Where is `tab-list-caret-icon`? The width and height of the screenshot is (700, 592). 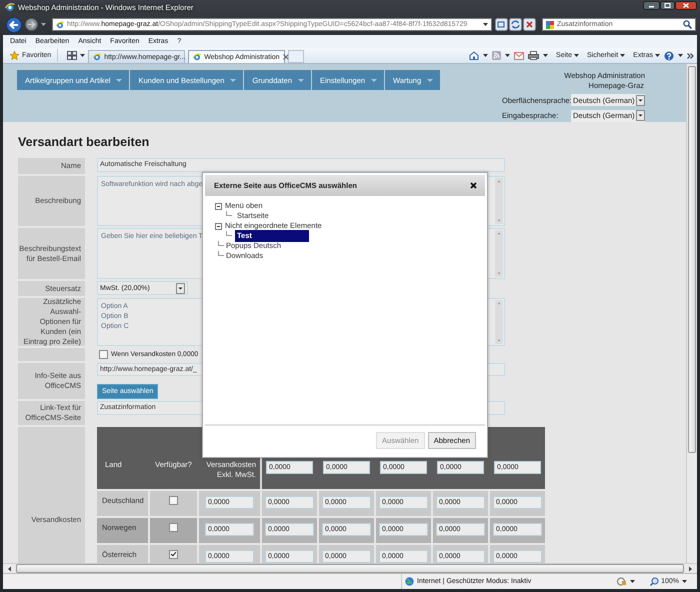 tab-list-caret-icon is located at coordinates (83, 55).